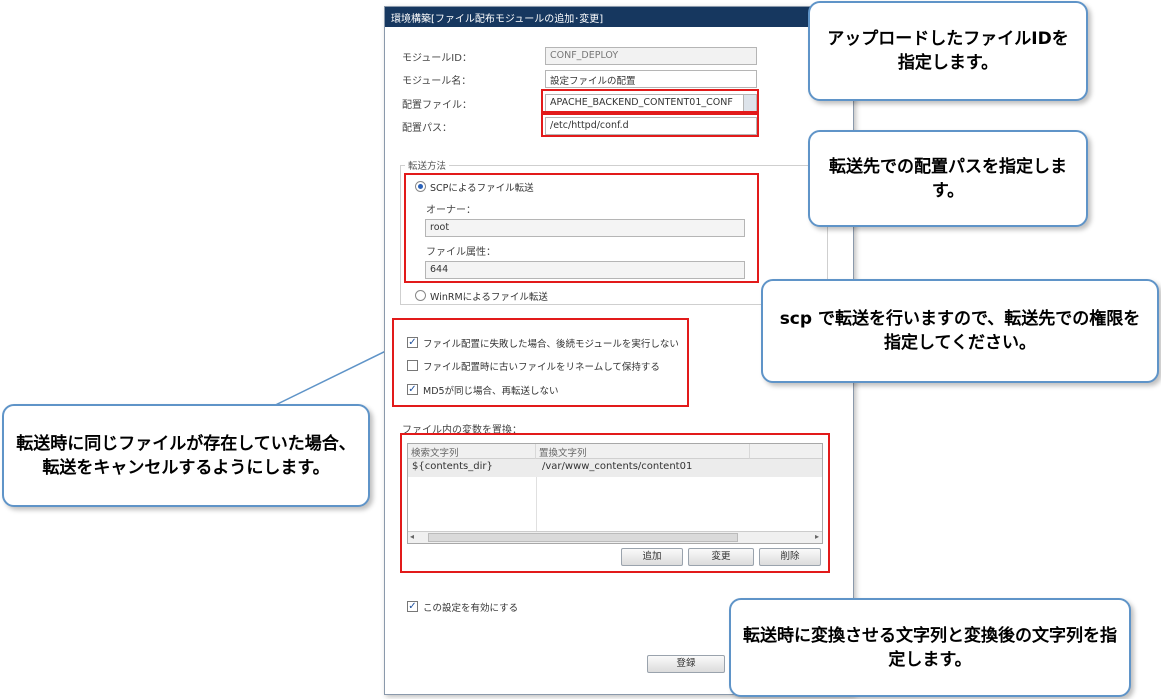 The image size is (1161, 699). I want to click on dialog-title: 環境構築[ファイル配布モジュールの追加･変更], so click(619, 17).